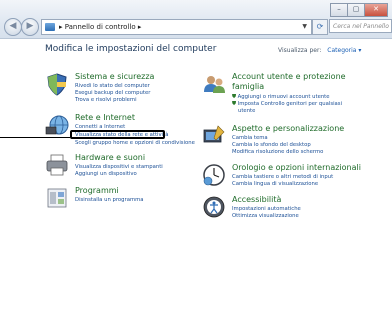 The height and width of the screenshot is (319, 392). I want to click on window-controls: – ▢ ✕, so click(359, 10).